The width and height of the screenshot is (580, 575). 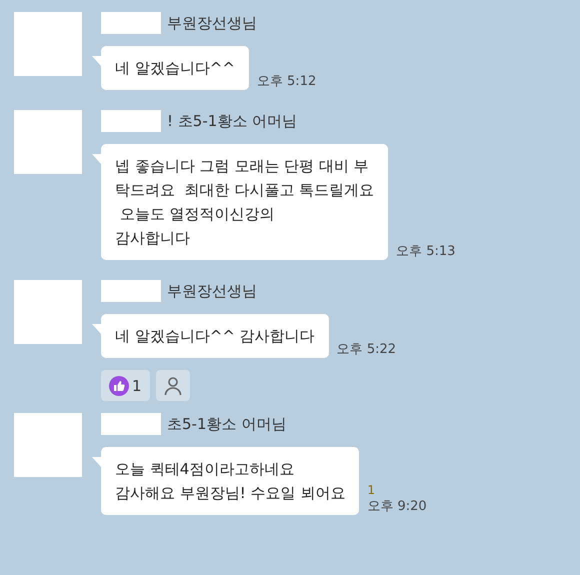 I want to click on message-time: 오후 9:20, so click(x=397, y=506).